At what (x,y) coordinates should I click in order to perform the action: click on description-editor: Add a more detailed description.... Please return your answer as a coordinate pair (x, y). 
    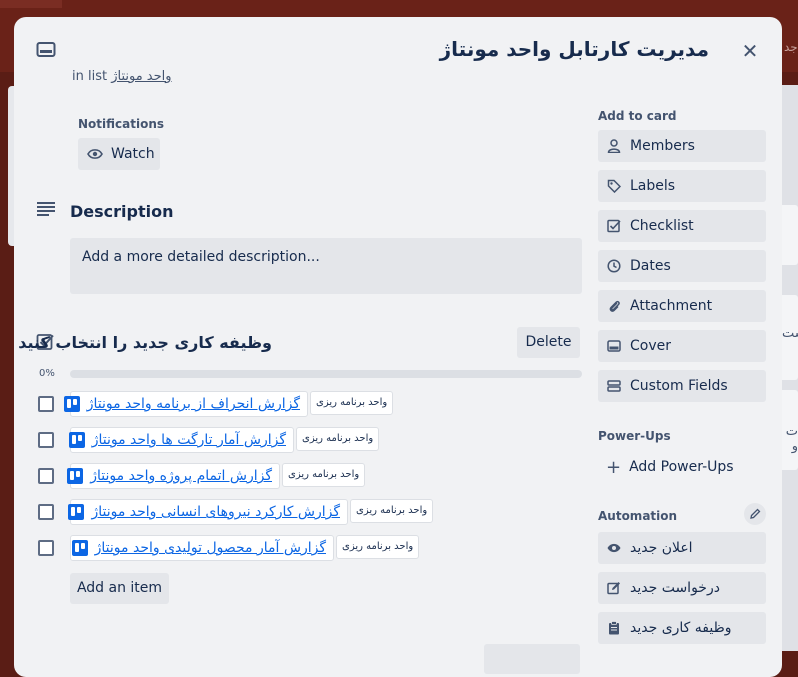
    Looking at the image, I should click on (326, 266).